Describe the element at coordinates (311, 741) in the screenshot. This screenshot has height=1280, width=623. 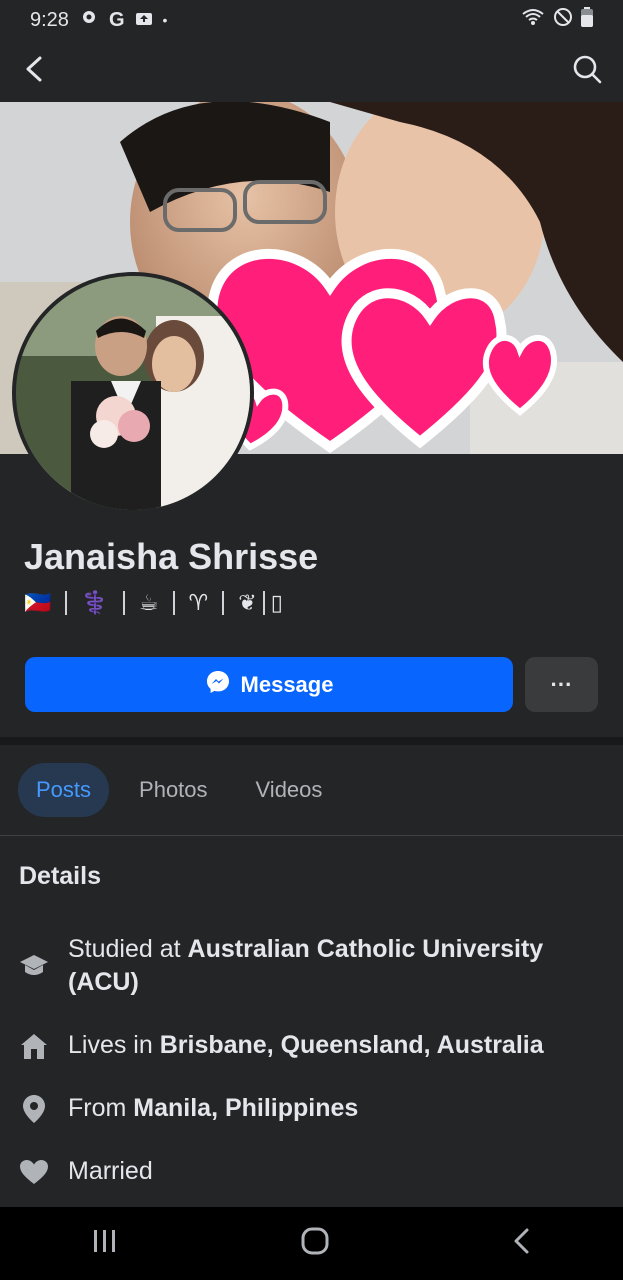
I see `section-divider` at that location.